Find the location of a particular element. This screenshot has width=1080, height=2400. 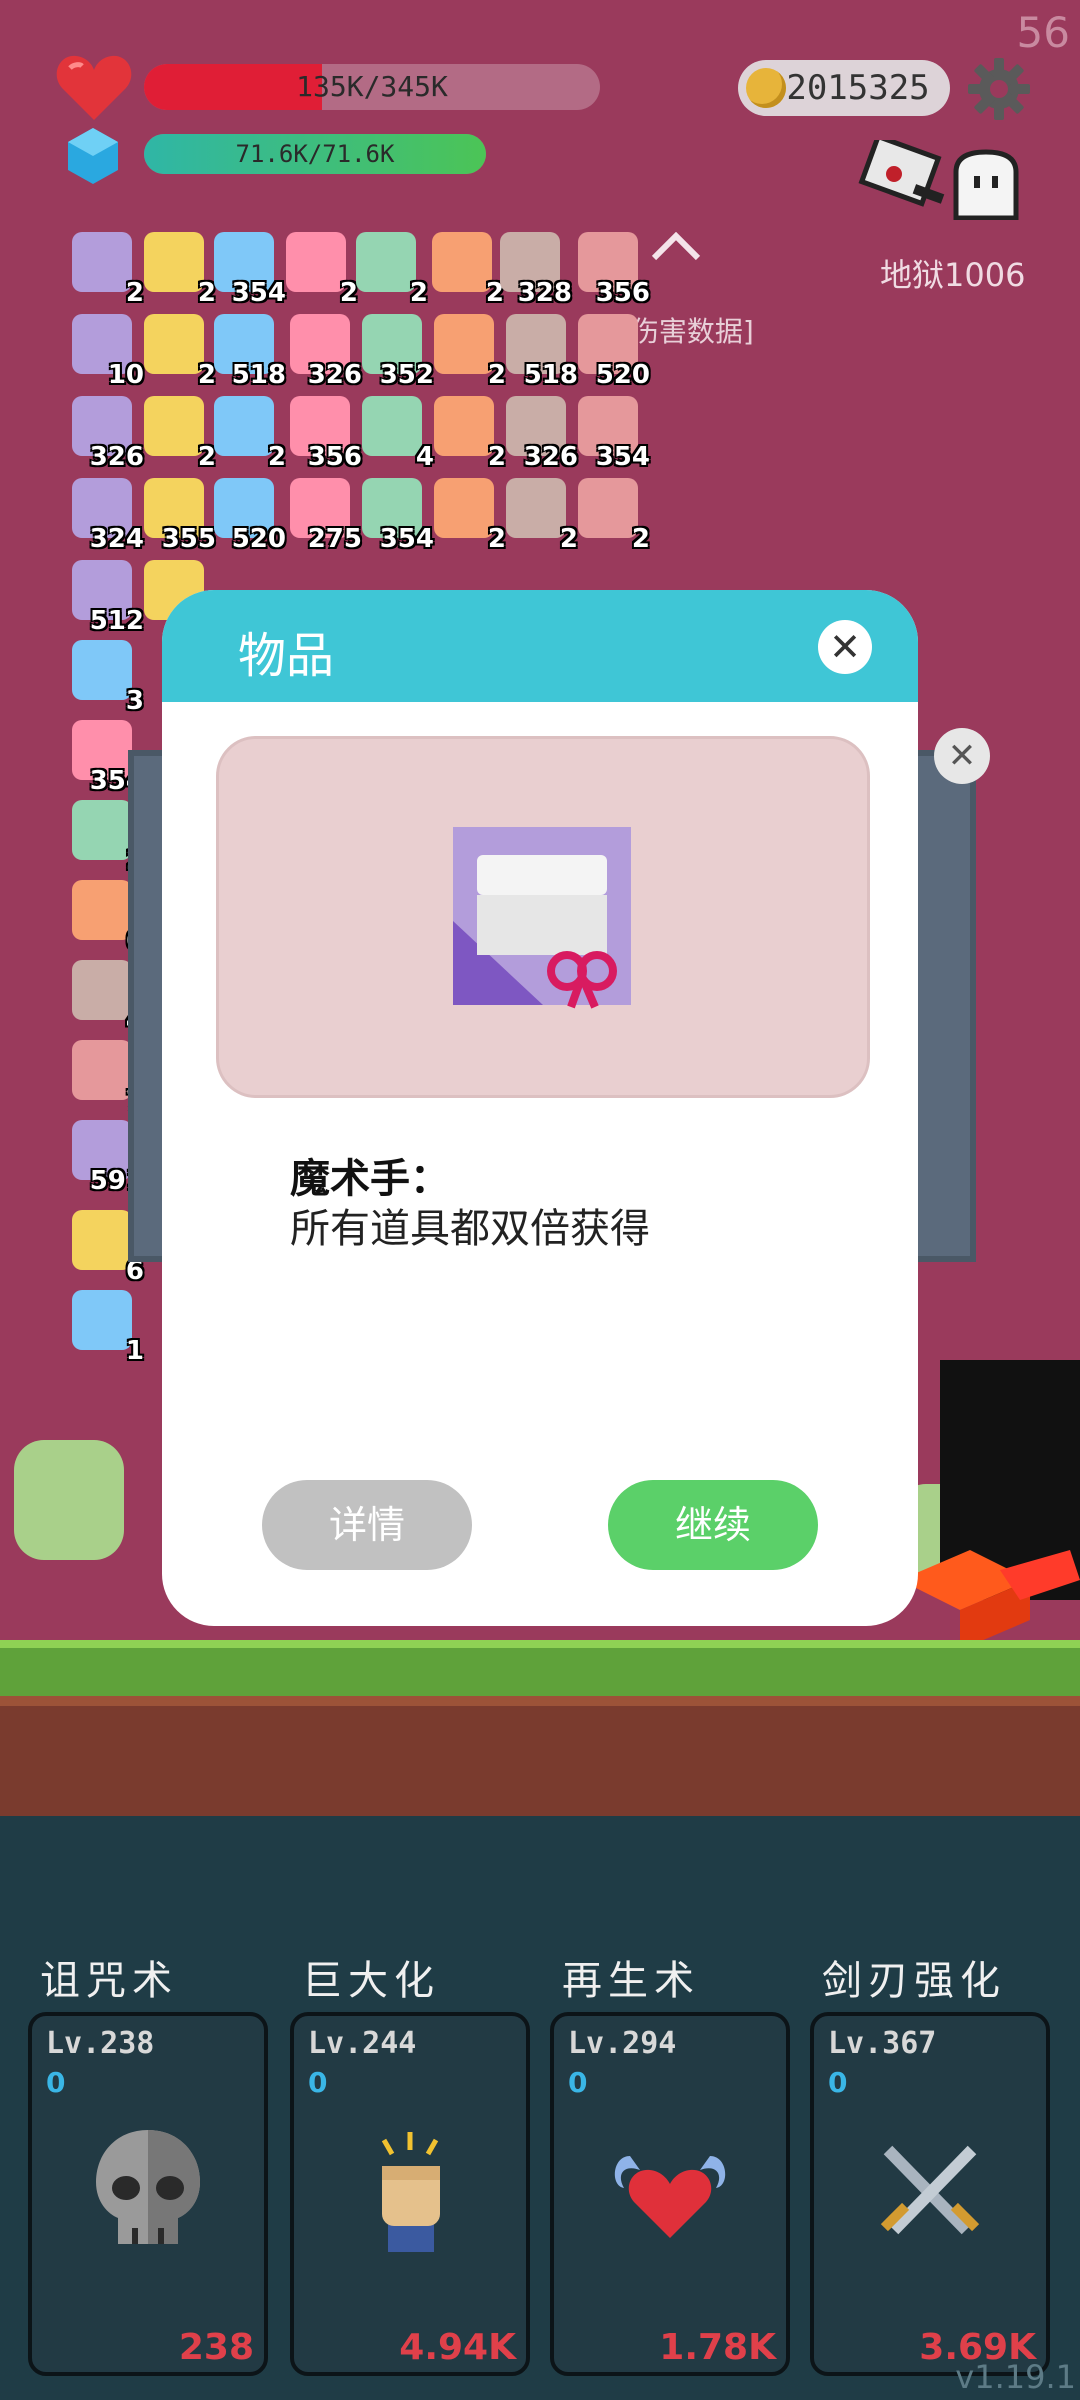

skill-level: Lv.294 is located at coordinates (622, 2043).